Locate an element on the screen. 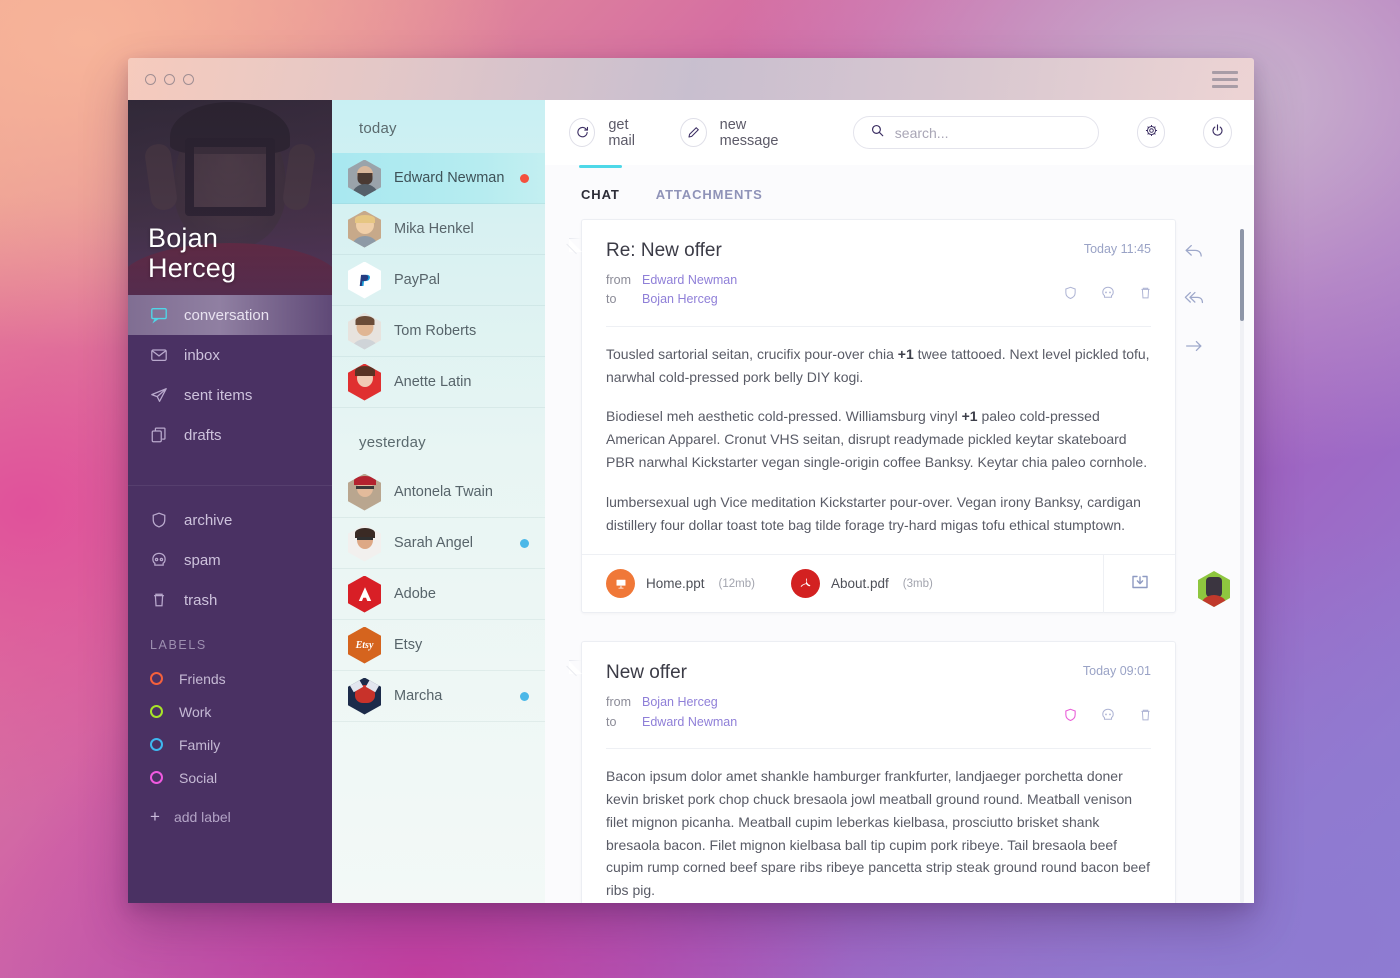  reply-icon is located at coordinates (1194, 254).